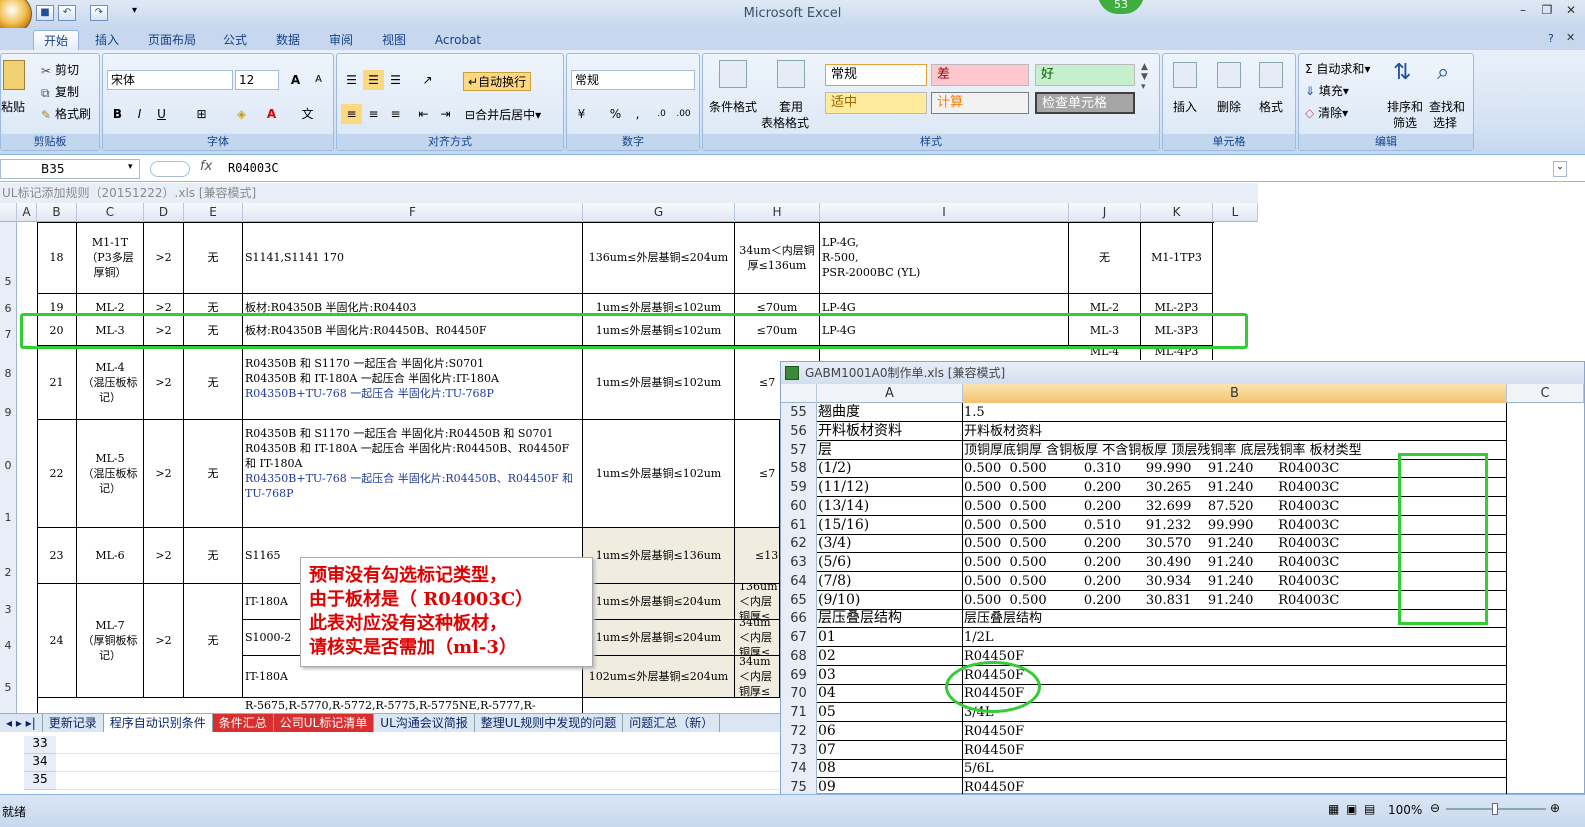  Describe the element at coordinates (980, 75) in the screenshot. I see `style-bad: 差` at that location.